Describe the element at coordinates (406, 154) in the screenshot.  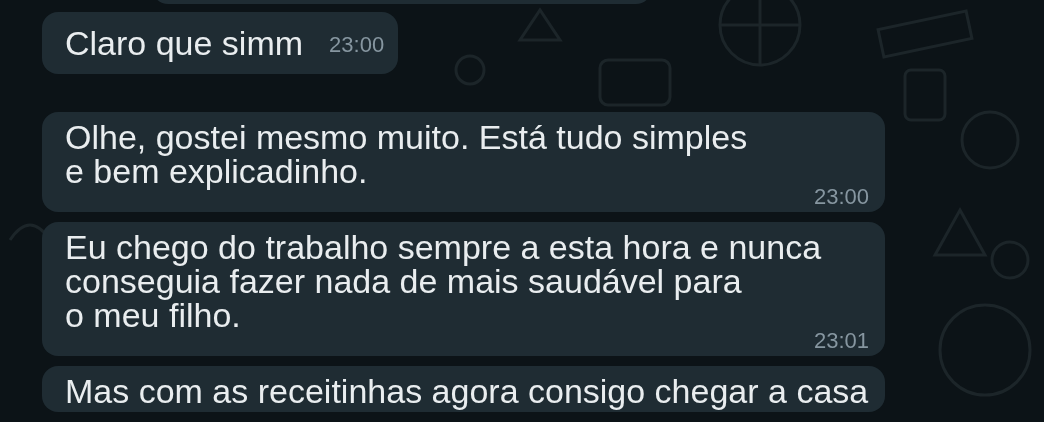
I see `message-text: Olhe, gostei mesmo muito. Está tudo simples e bem explicadinho.` at that location.